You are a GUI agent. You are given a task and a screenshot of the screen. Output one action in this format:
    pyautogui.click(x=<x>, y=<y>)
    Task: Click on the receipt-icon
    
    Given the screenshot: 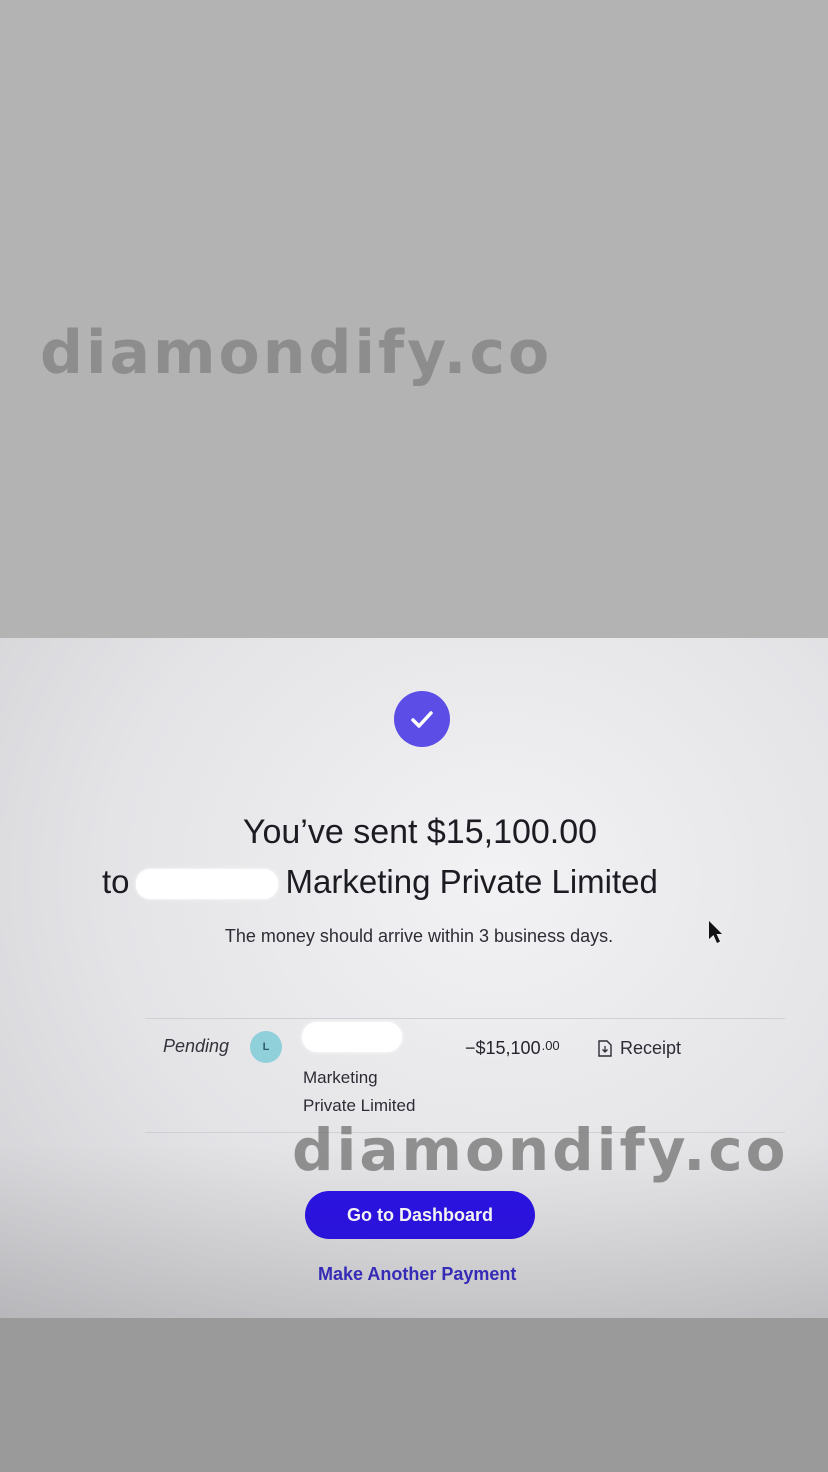 What is the action you would take?
    pyautogui.click(x=605, y=1048)
    